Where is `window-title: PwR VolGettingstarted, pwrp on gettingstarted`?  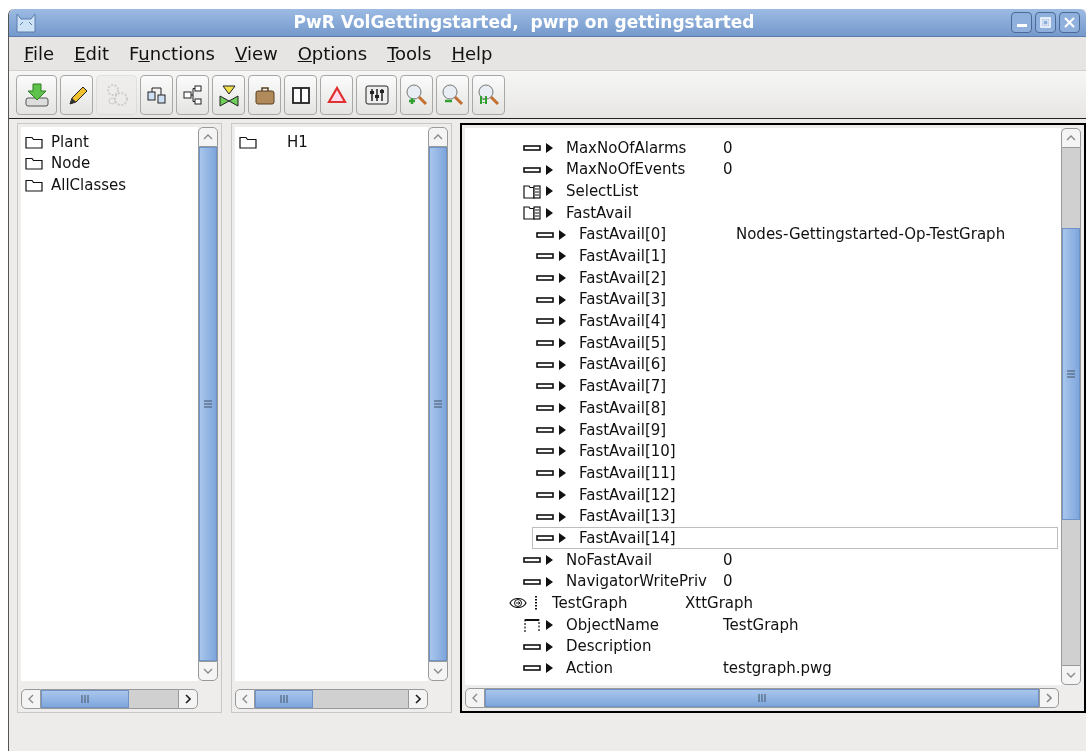
window-title: PwR VolGettingstarted, pwrp on gettingstarted is located at coordinates (524, 22).